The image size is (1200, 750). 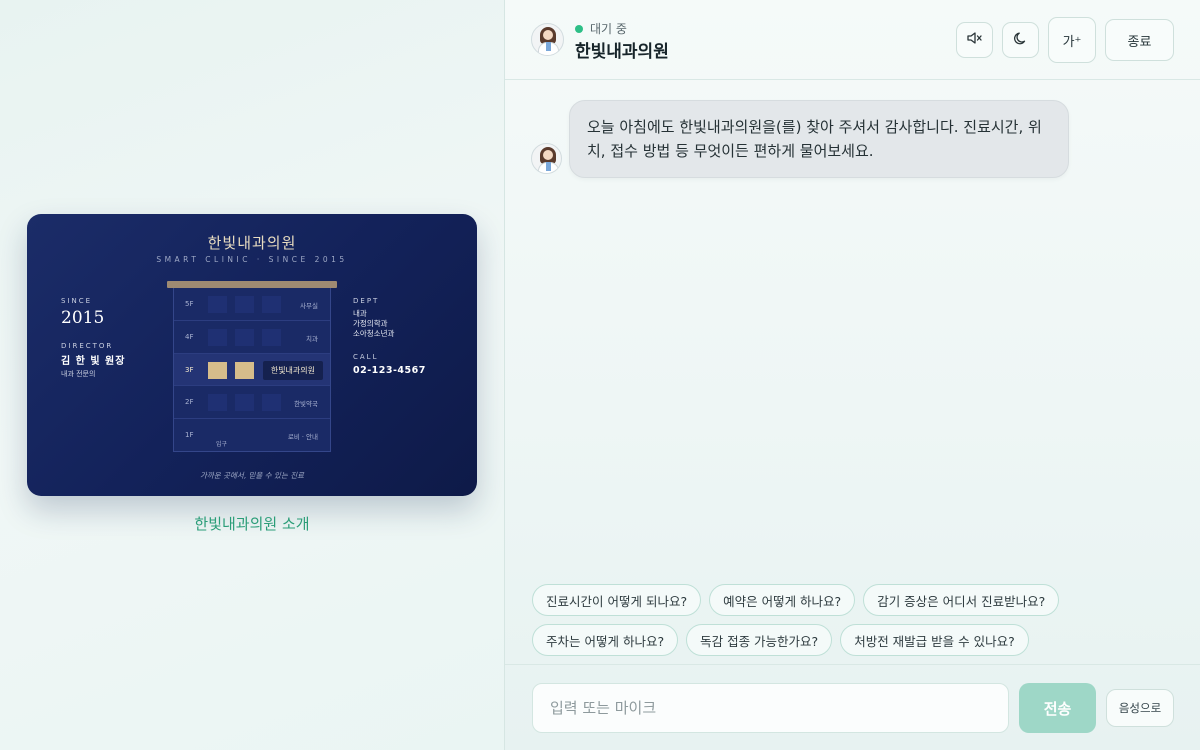 I want to click on assistant-message-avatar, so click(x=546, y=158).